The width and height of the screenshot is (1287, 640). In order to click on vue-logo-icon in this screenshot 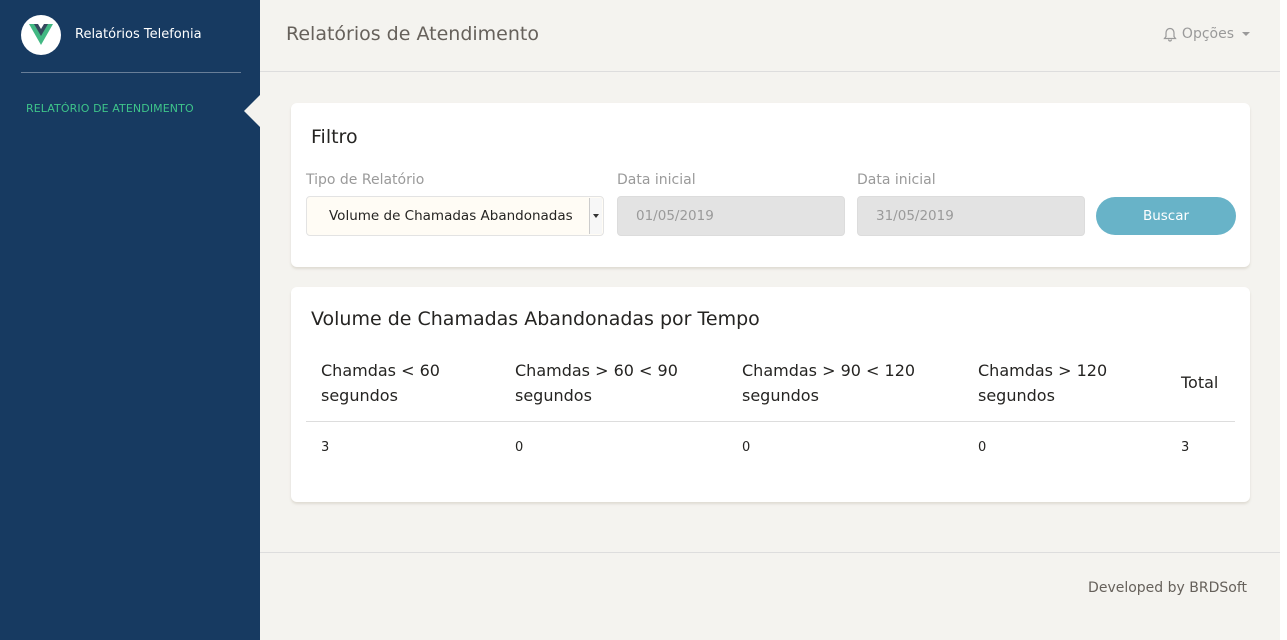, I will do `click(41, 35)`.